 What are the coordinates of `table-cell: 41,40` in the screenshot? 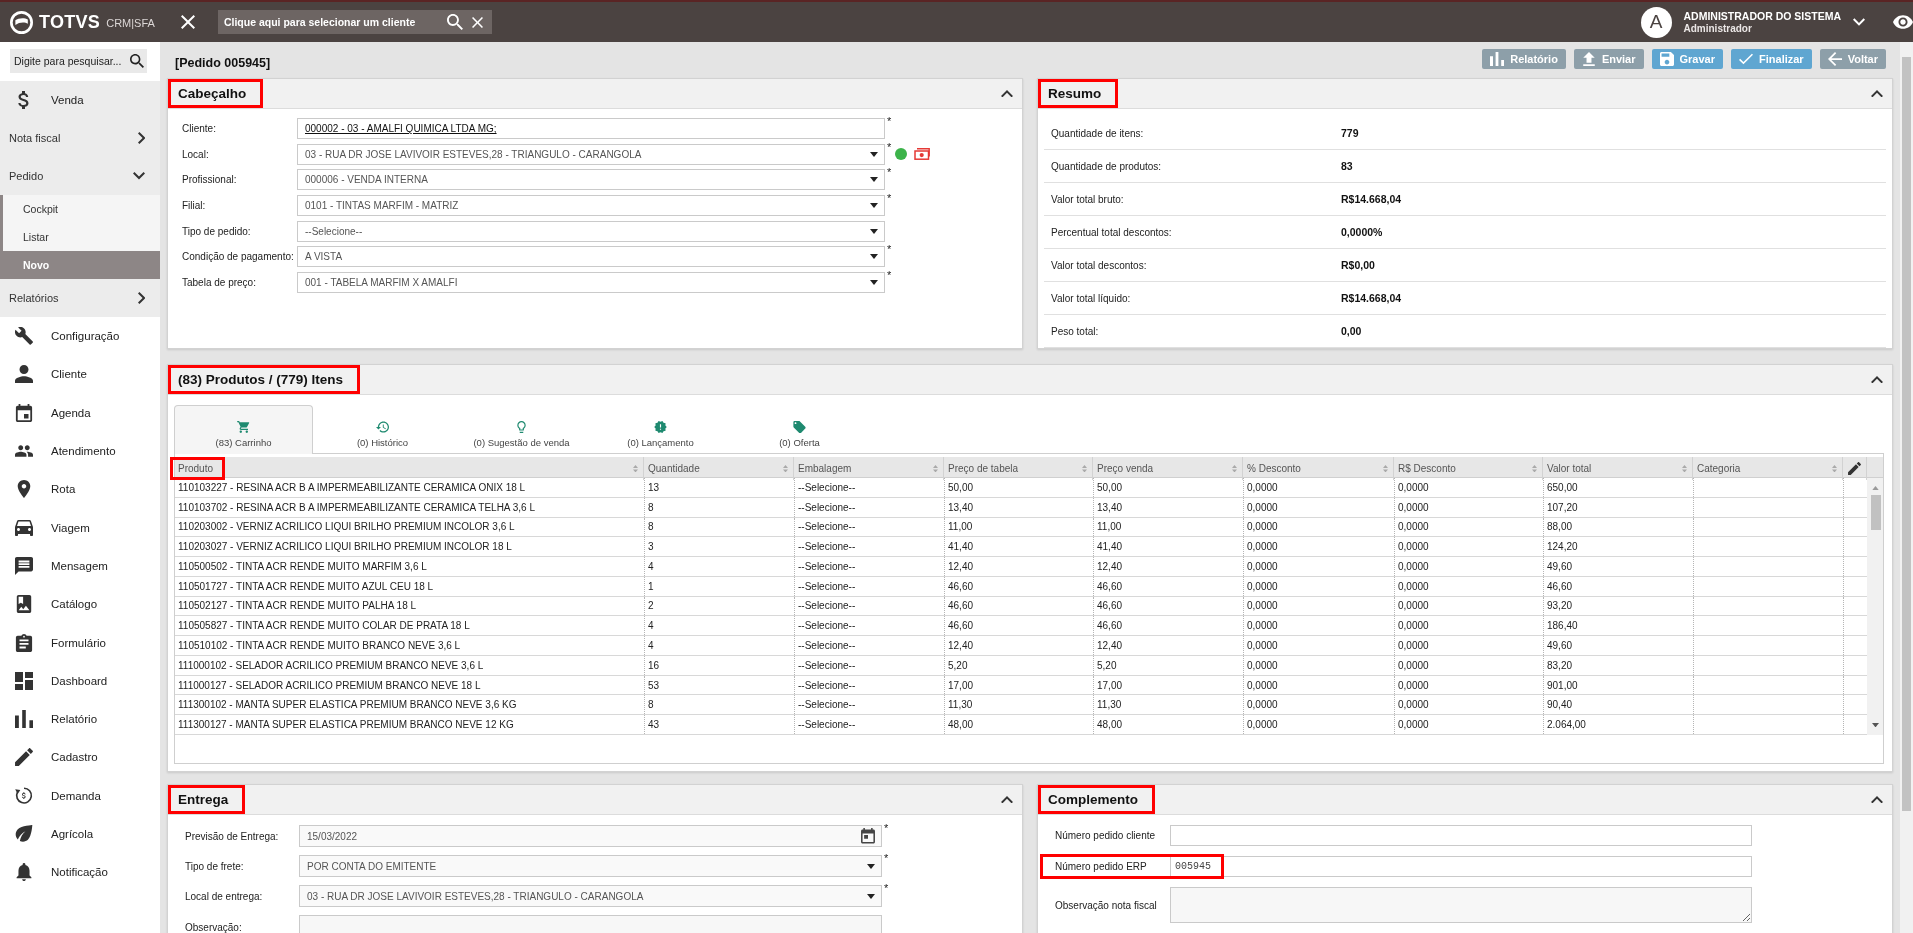 It's located at (1018, 547).